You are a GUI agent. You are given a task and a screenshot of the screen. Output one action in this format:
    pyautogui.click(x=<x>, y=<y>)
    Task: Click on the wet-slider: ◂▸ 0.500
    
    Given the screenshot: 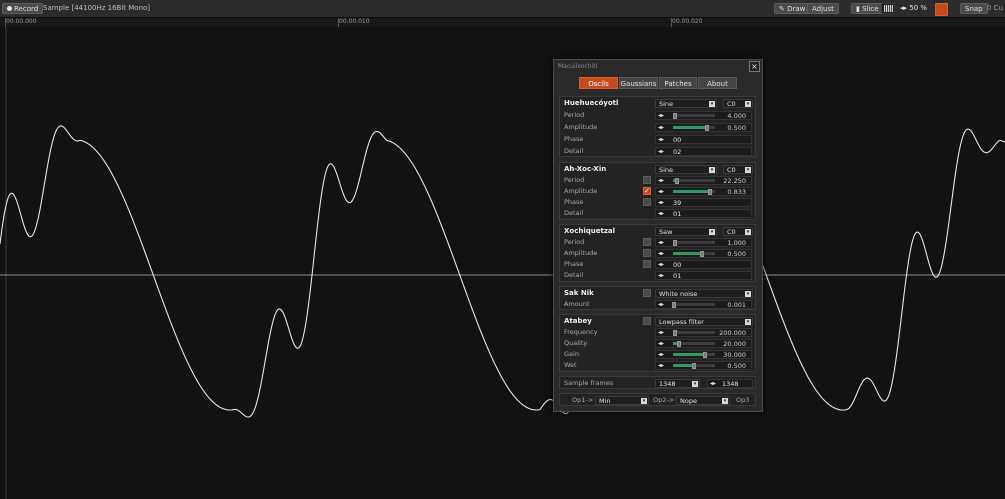 What is the action you would take?
    pyautogui.click(x=703, y=365)
    